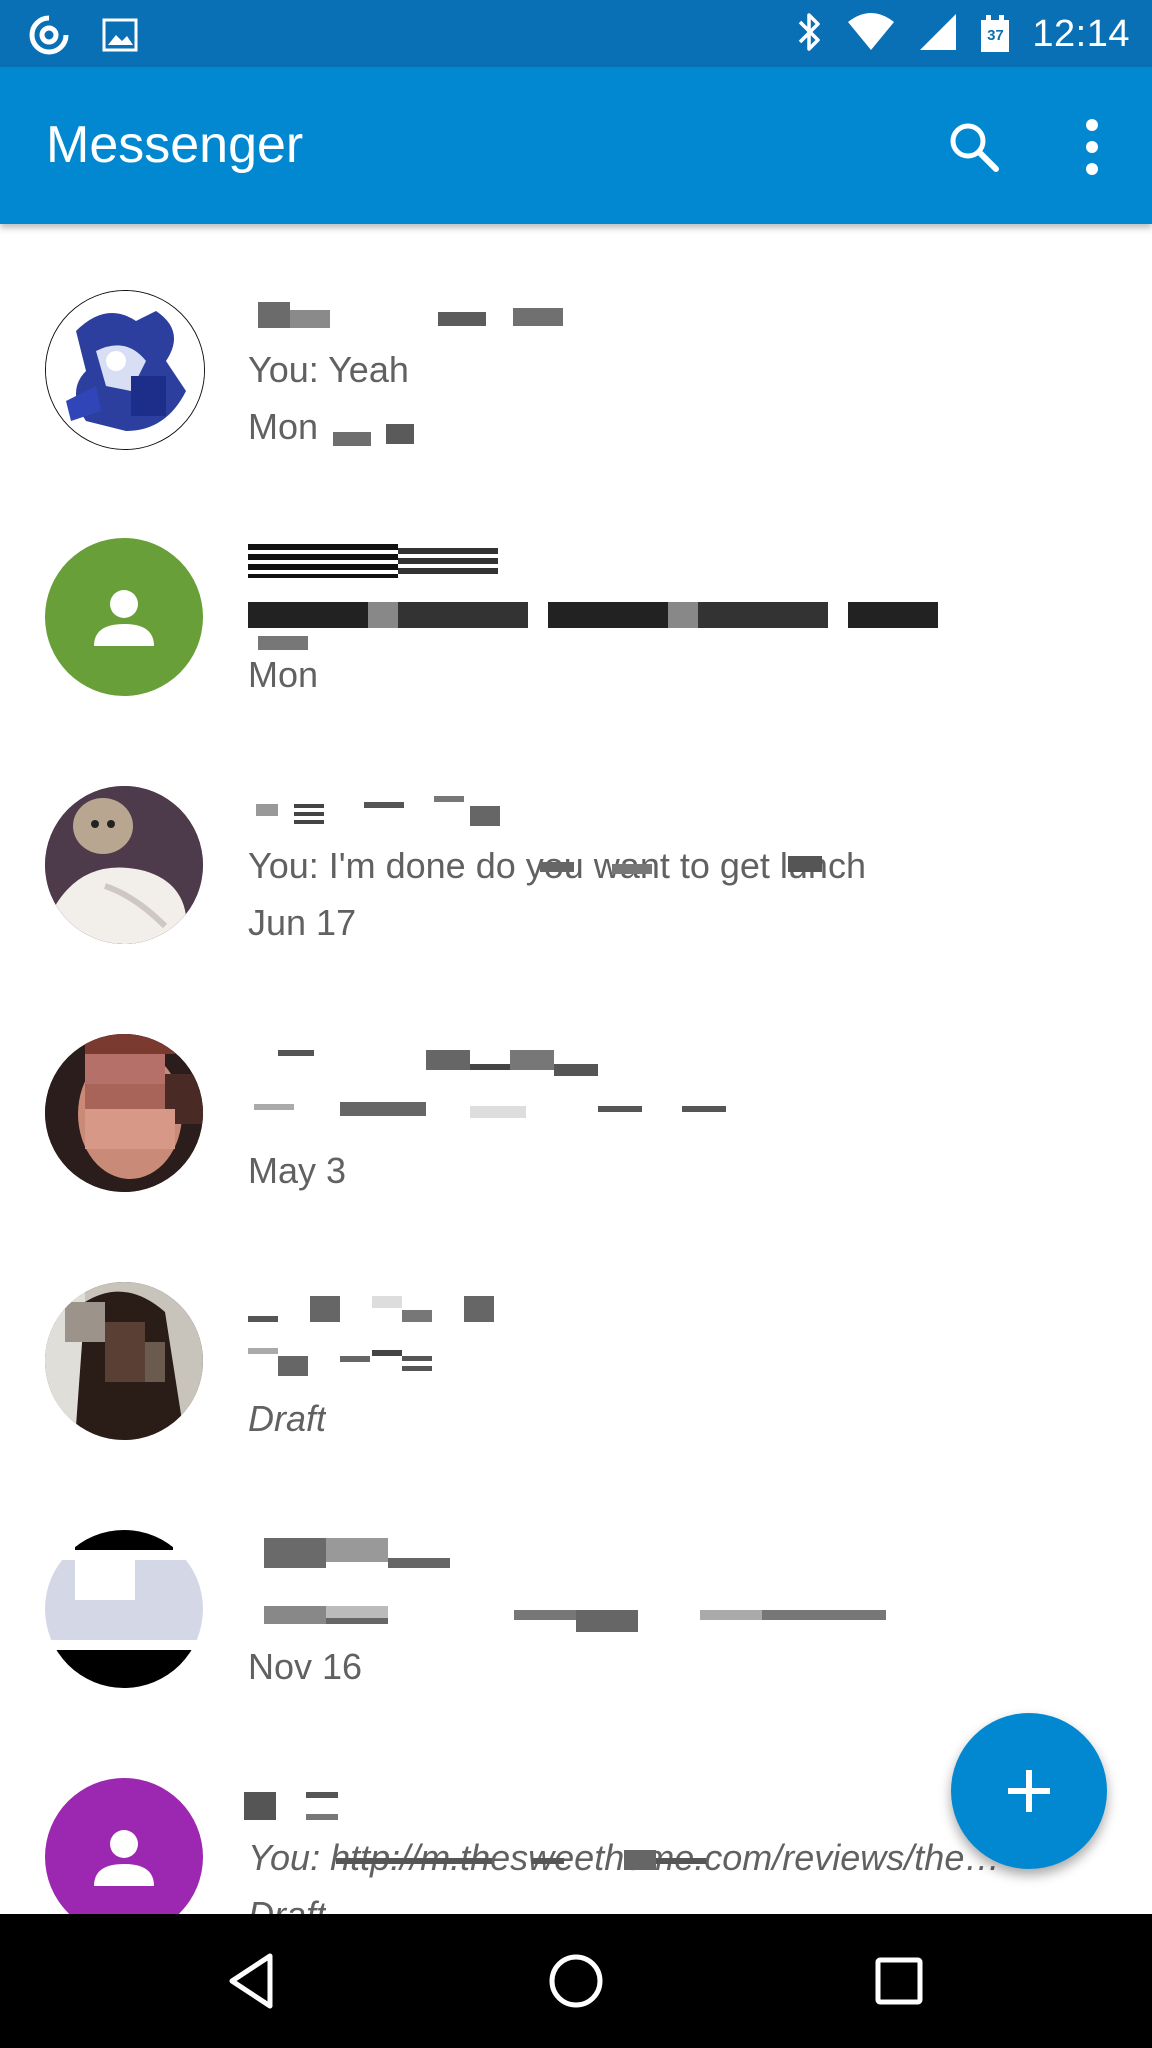 This screenshot has width=1152, height=2048. I want to click on search-button, so click(974, 147).